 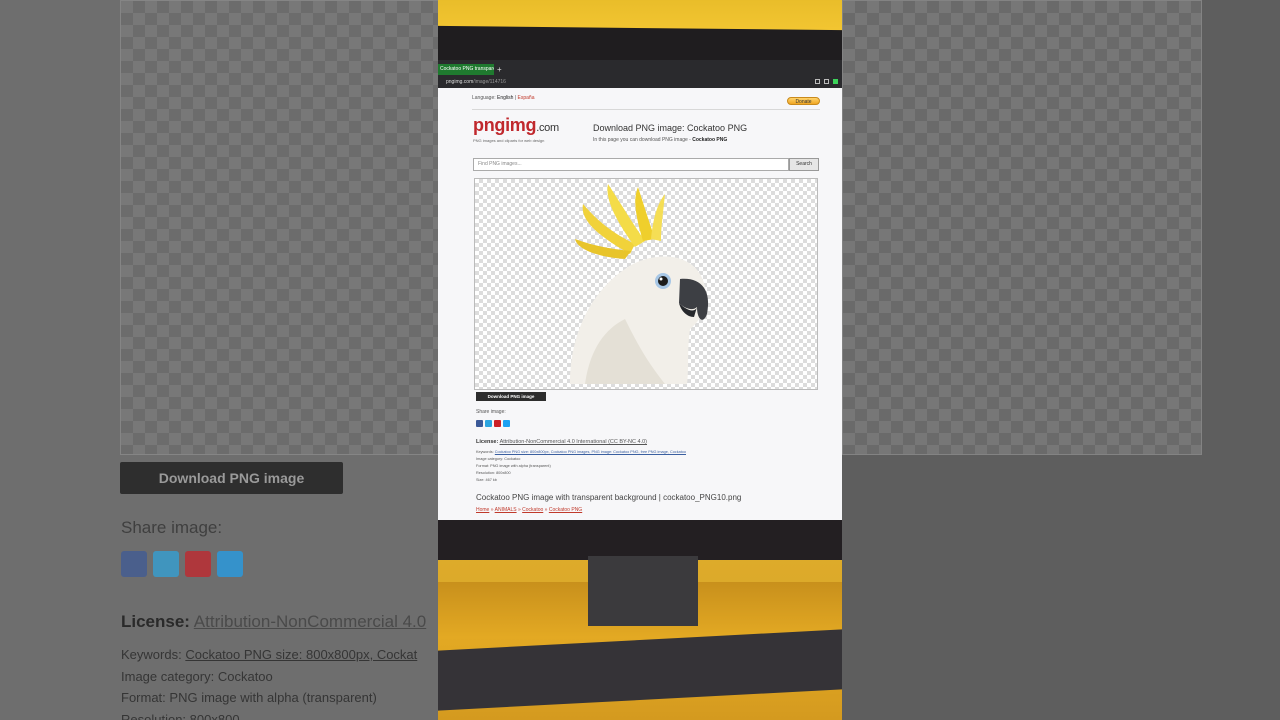 I want to click on zoomed-category-value: Cockatoo, so click(x=245, y=676).